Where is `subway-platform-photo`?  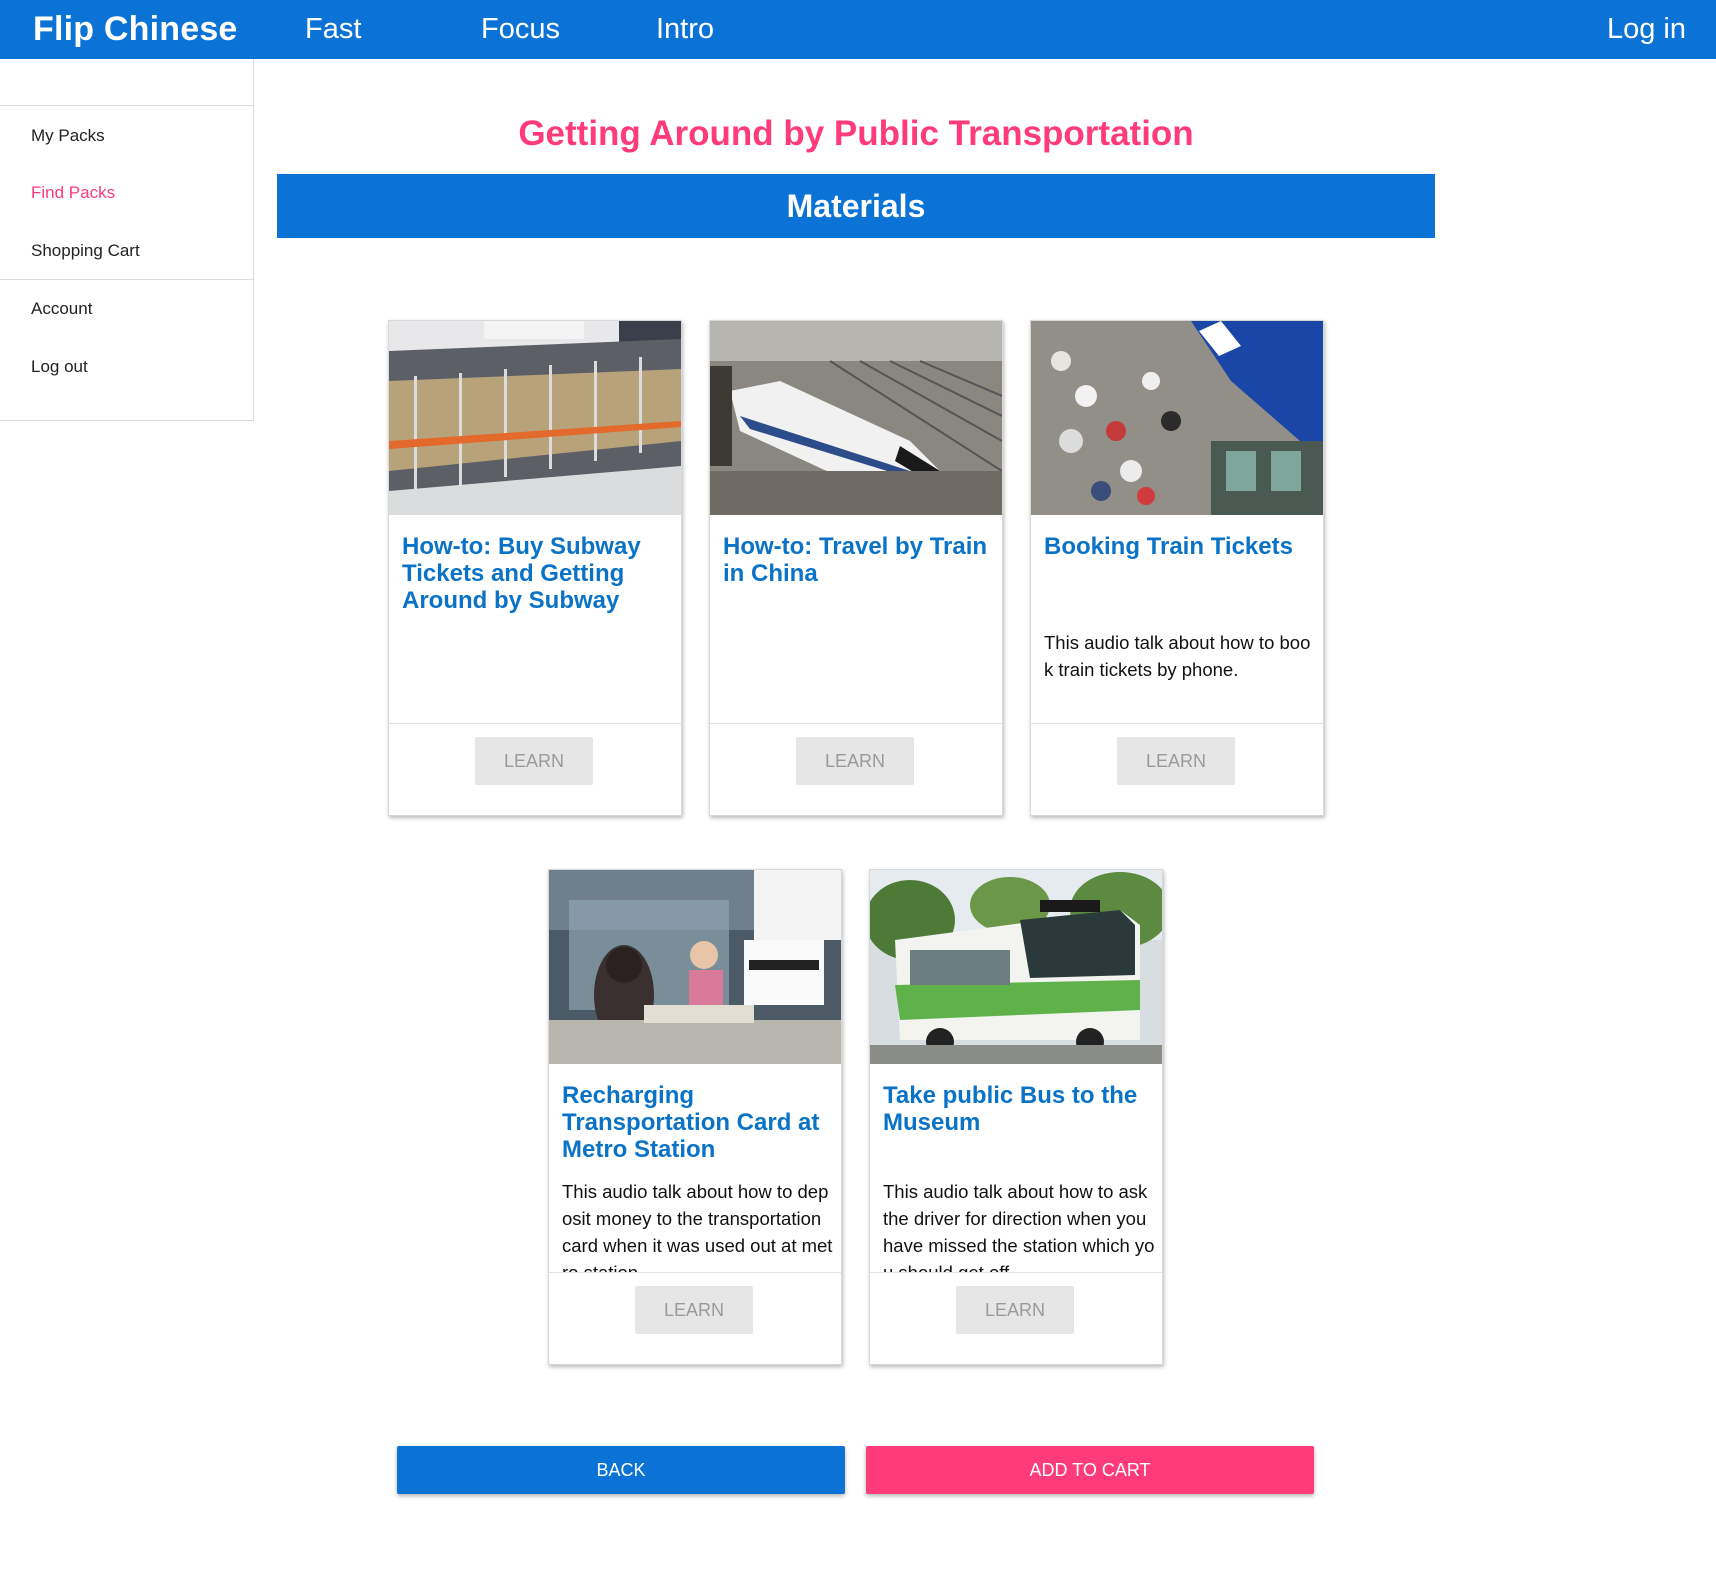 subway-platform-photo is located at coordinates (535, 418).